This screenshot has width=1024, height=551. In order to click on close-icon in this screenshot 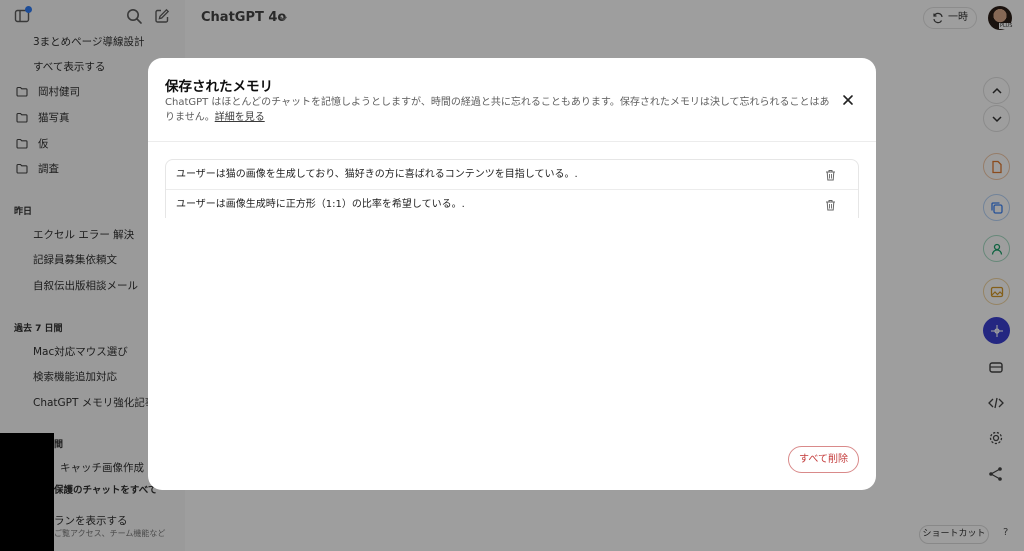, I will do `click(848, 100)`.